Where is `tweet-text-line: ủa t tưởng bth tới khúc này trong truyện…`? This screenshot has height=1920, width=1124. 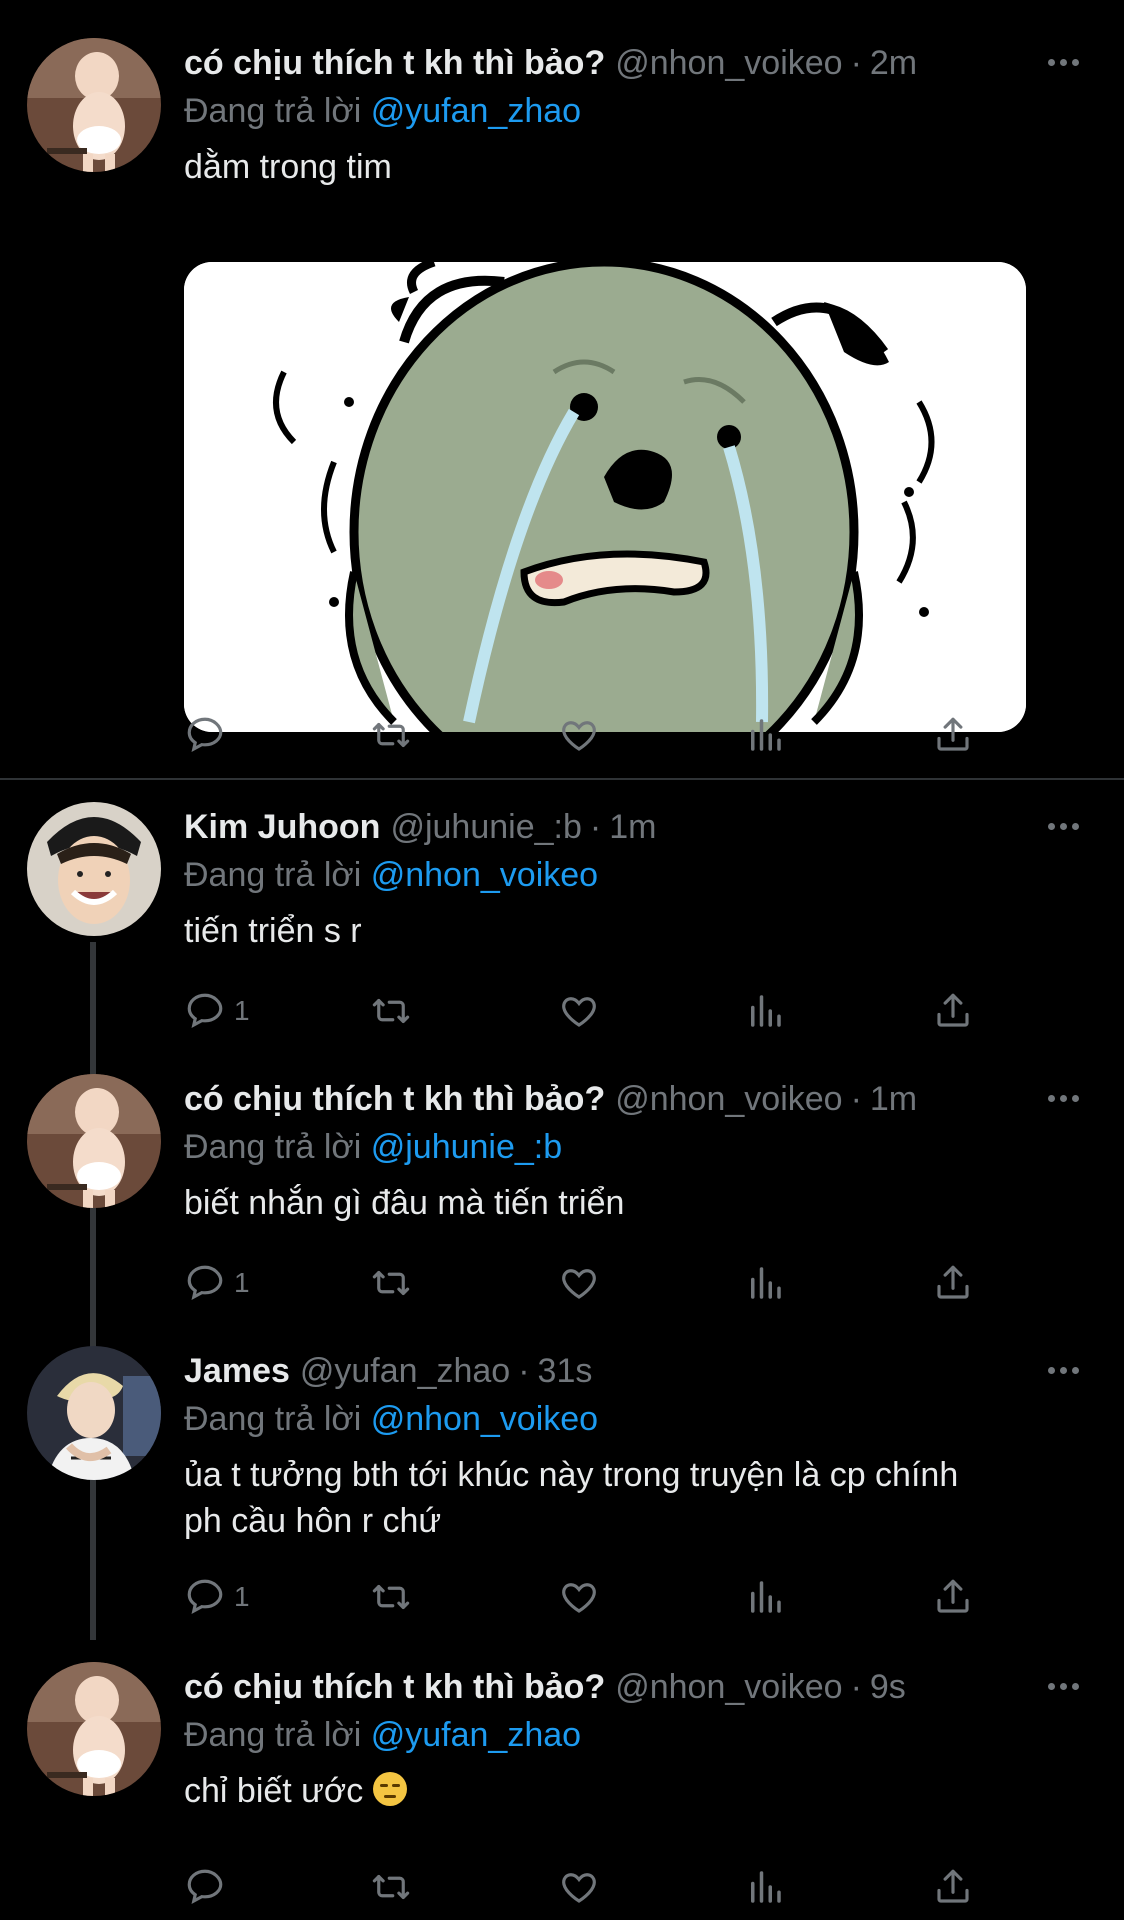 tweet-text-line: ủa t tưởng bth tới khúc này trong truyện… is located at coordinates (571, 1475).